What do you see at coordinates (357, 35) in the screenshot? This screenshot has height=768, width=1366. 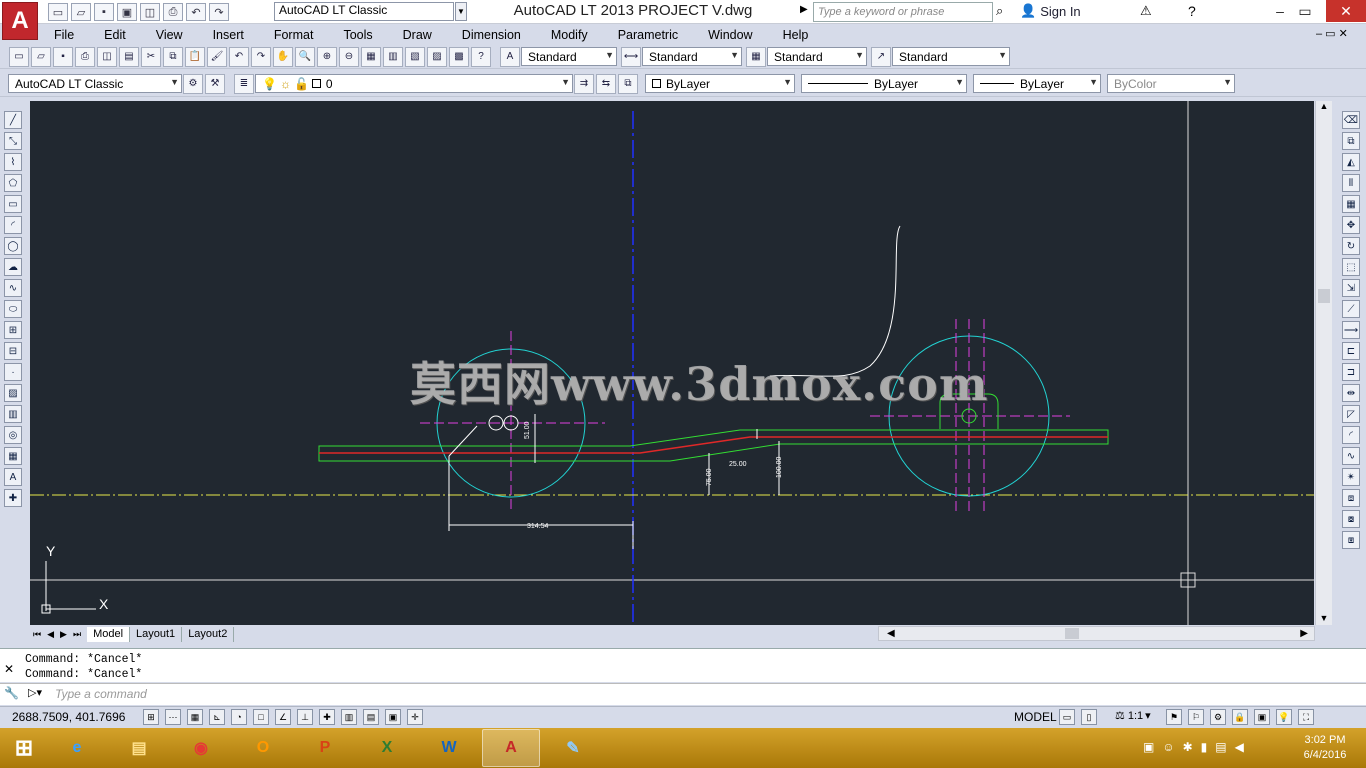 I see `menu-tools: Tools` at bounding box center [357, 35].